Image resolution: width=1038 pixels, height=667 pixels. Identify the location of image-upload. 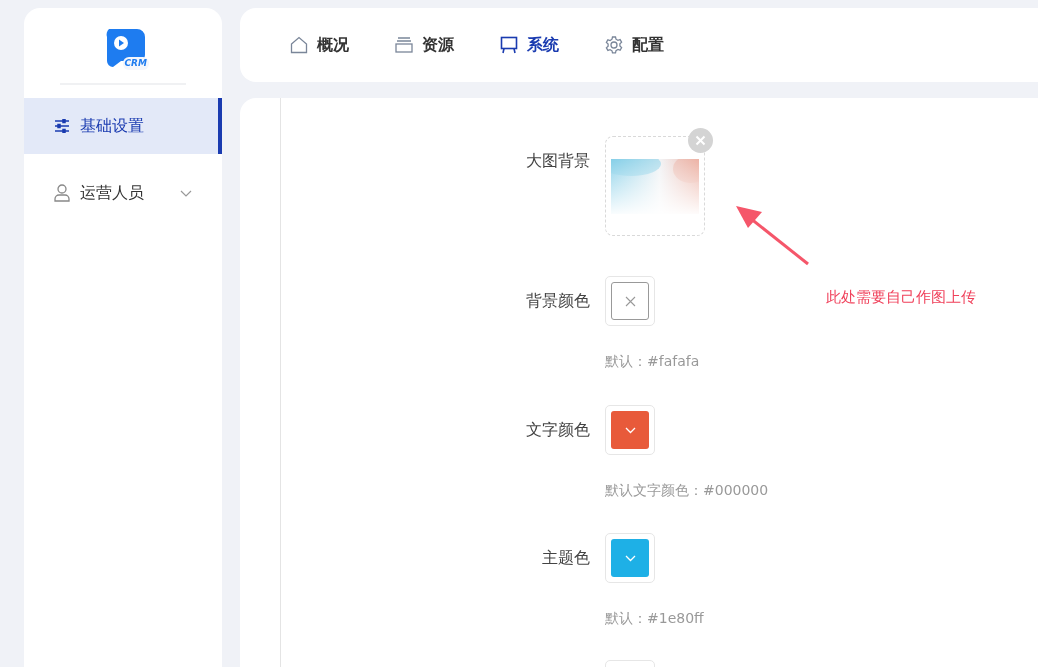
(655, 186).